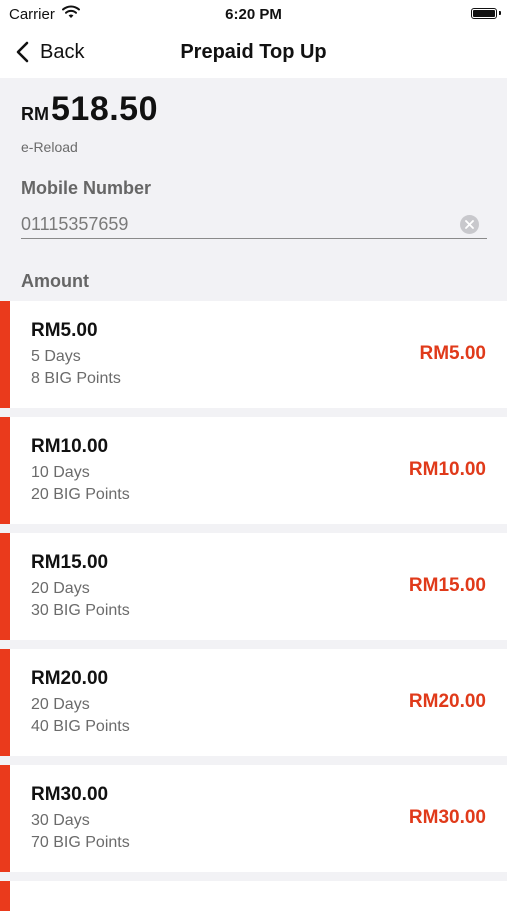 The image size is (507, 911). Describe the element at coordinates (104, 109) in the screenshot. I see `balance-amount: 518.50` at that location.